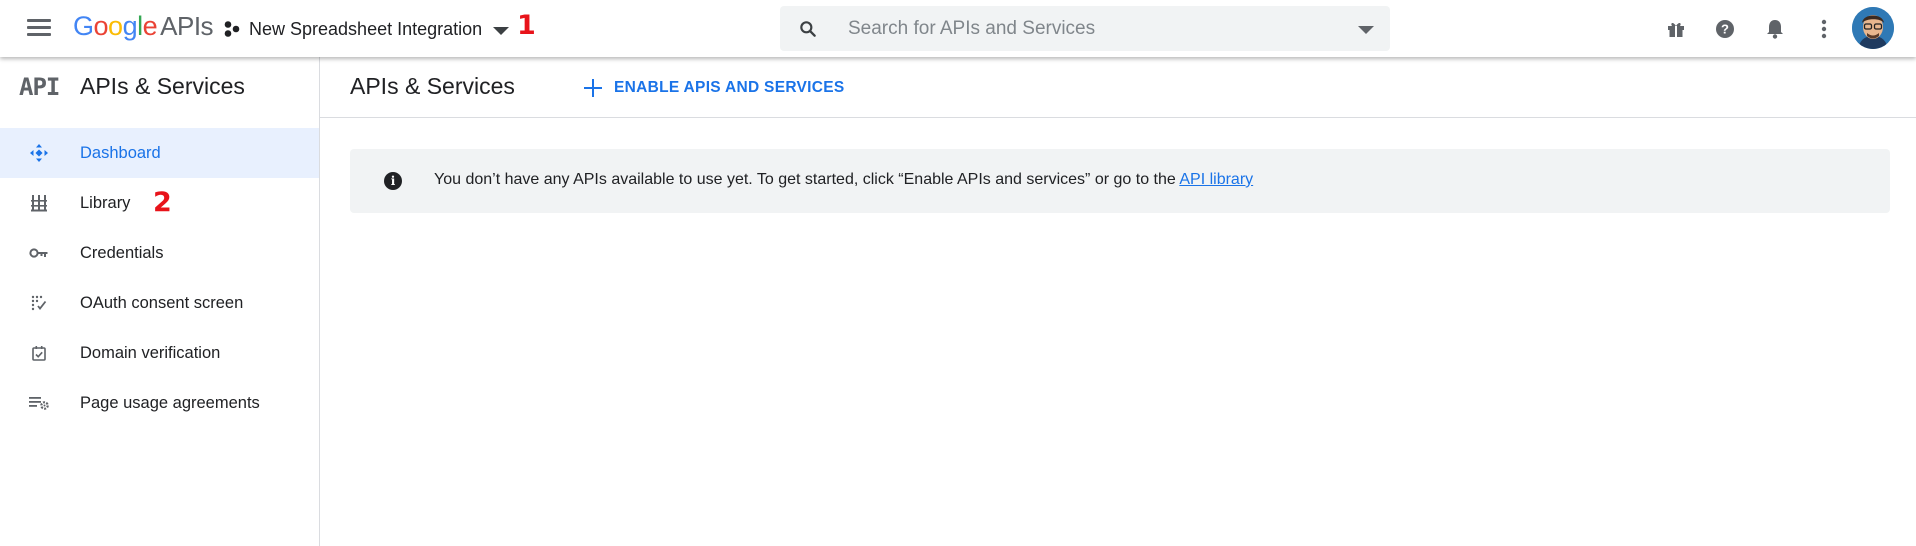 The width and height of the screenshot is (1916, 546). I want to click on project-icon, so click(232, 29).